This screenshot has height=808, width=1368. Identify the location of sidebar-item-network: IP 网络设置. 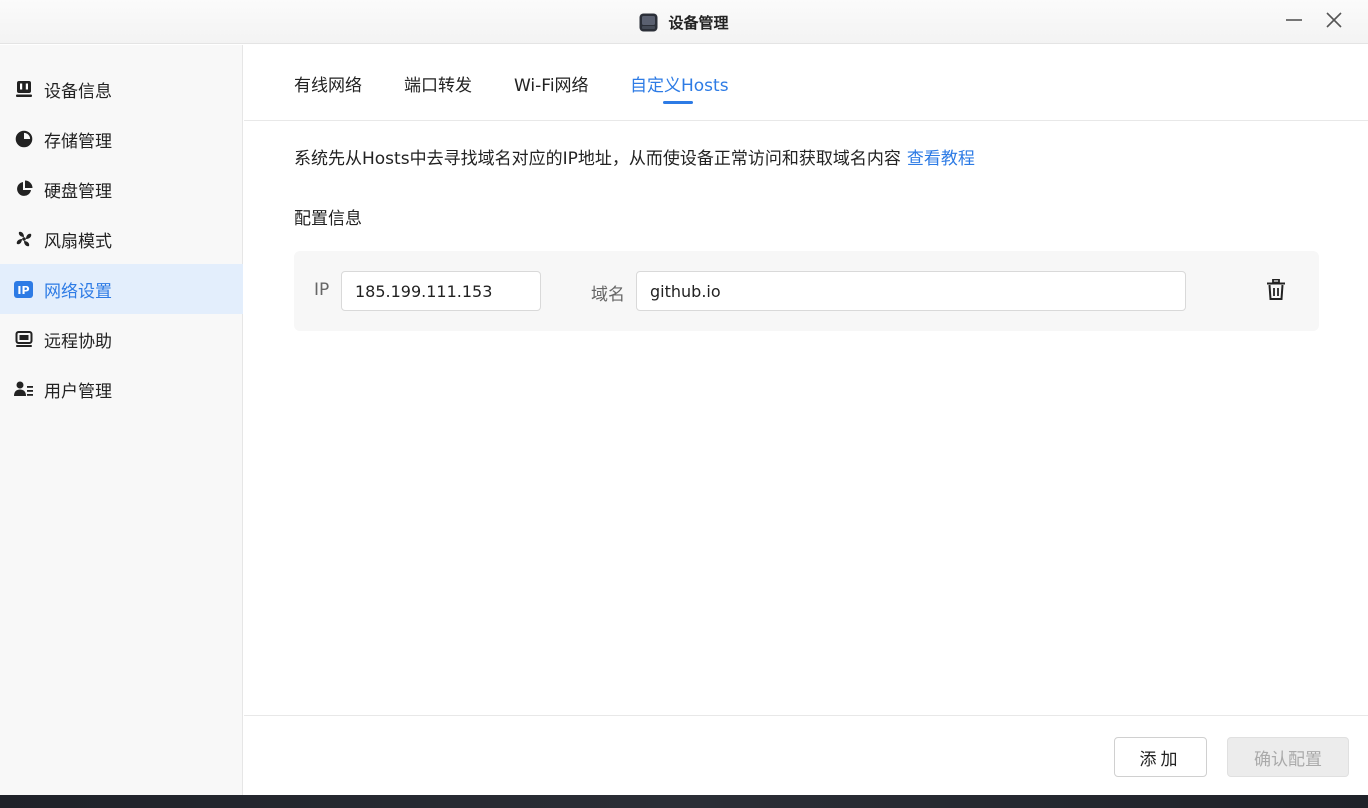
(121, 289).